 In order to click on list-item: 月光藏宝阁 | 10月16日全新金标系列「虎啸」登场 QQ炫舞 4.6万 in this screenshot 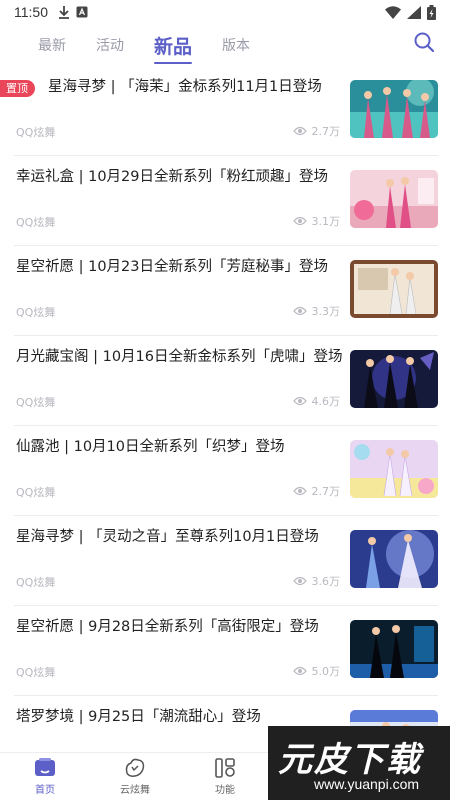, I will do `click(226, 381)`.